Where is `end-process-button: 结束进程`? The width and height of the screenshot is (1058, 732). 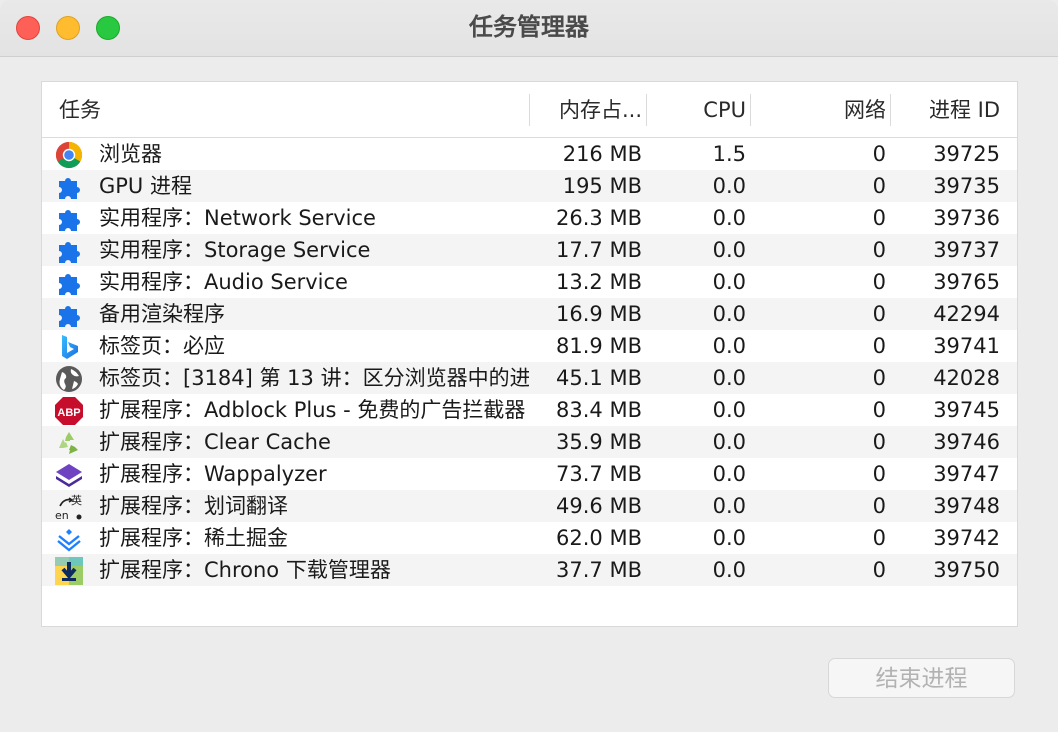 end-process-button: 结束进程 is located at coordinates (921, 678).